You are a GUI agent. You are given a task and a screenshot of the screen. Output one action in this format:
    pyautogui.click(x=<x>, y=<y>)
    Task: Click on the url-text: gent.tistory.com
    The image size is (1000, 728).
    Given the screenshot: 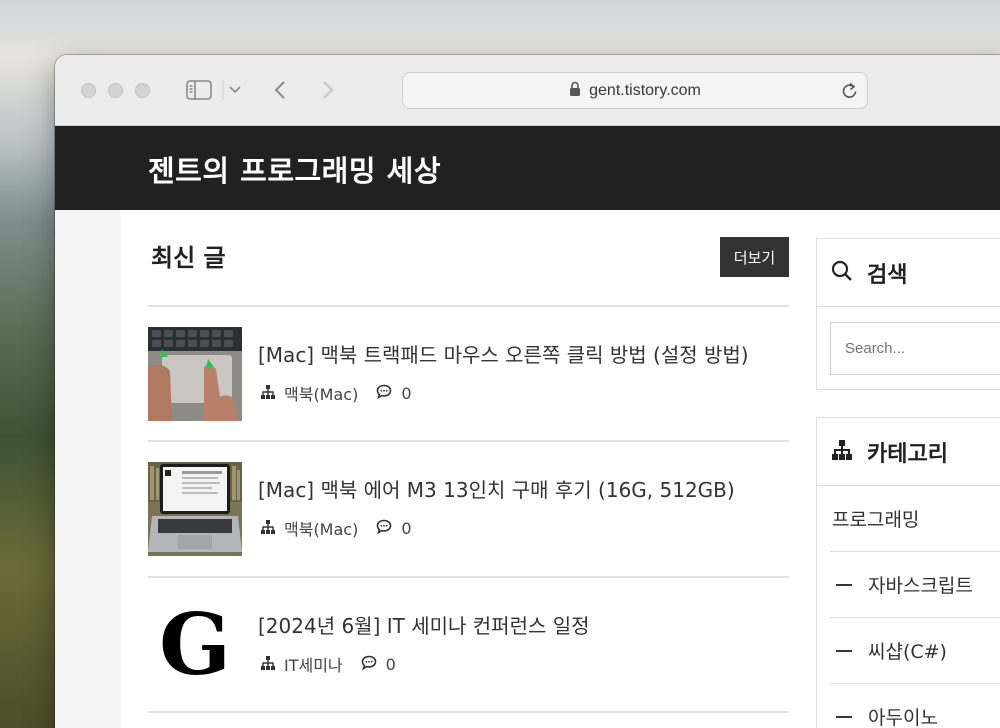 What is the action you would take?
    pyautogui.click(x=645, y=90)
    